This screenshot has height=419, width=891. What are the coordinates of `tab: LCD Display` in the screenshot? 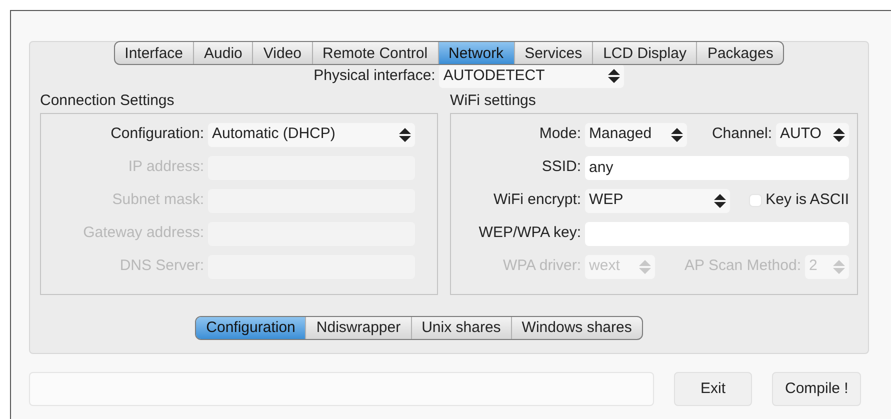 It's located at (644, 53).